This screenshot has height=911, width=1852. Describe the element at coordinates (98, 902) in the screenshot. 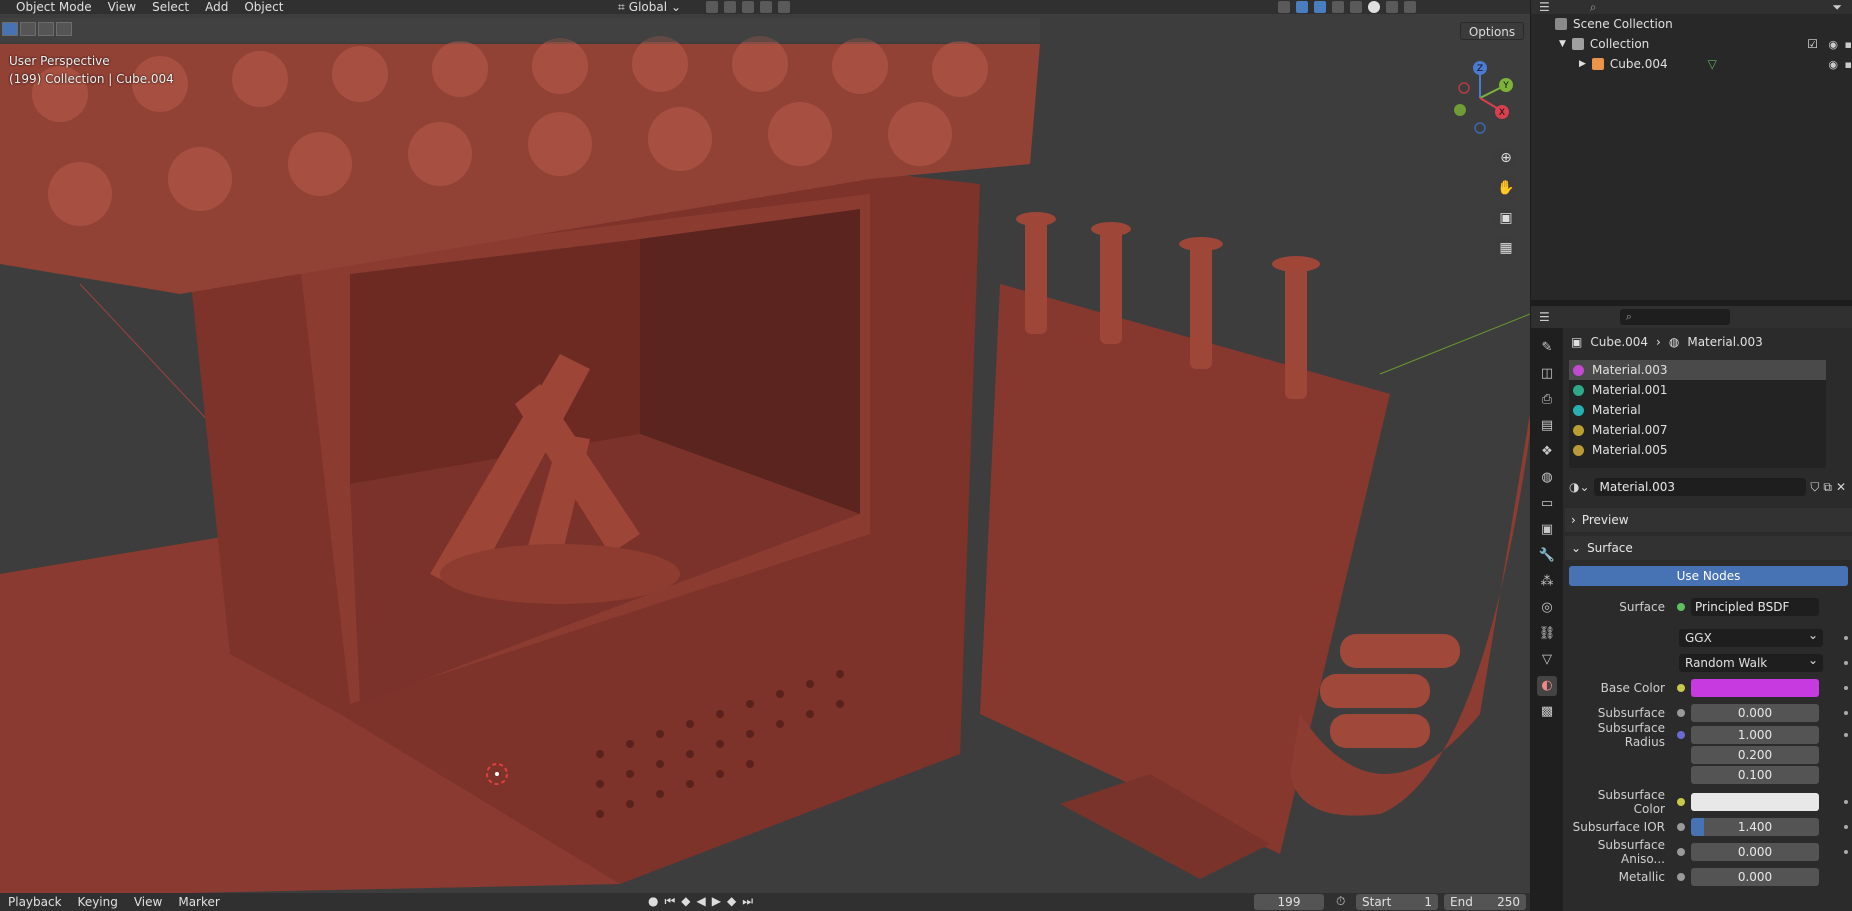

I see `menu-keying: Keying` at that location.